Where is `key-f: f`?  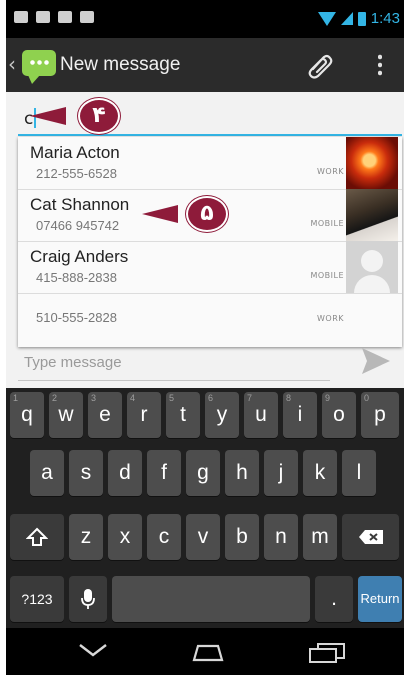
key-f: f is located at coordinates (164, 473).